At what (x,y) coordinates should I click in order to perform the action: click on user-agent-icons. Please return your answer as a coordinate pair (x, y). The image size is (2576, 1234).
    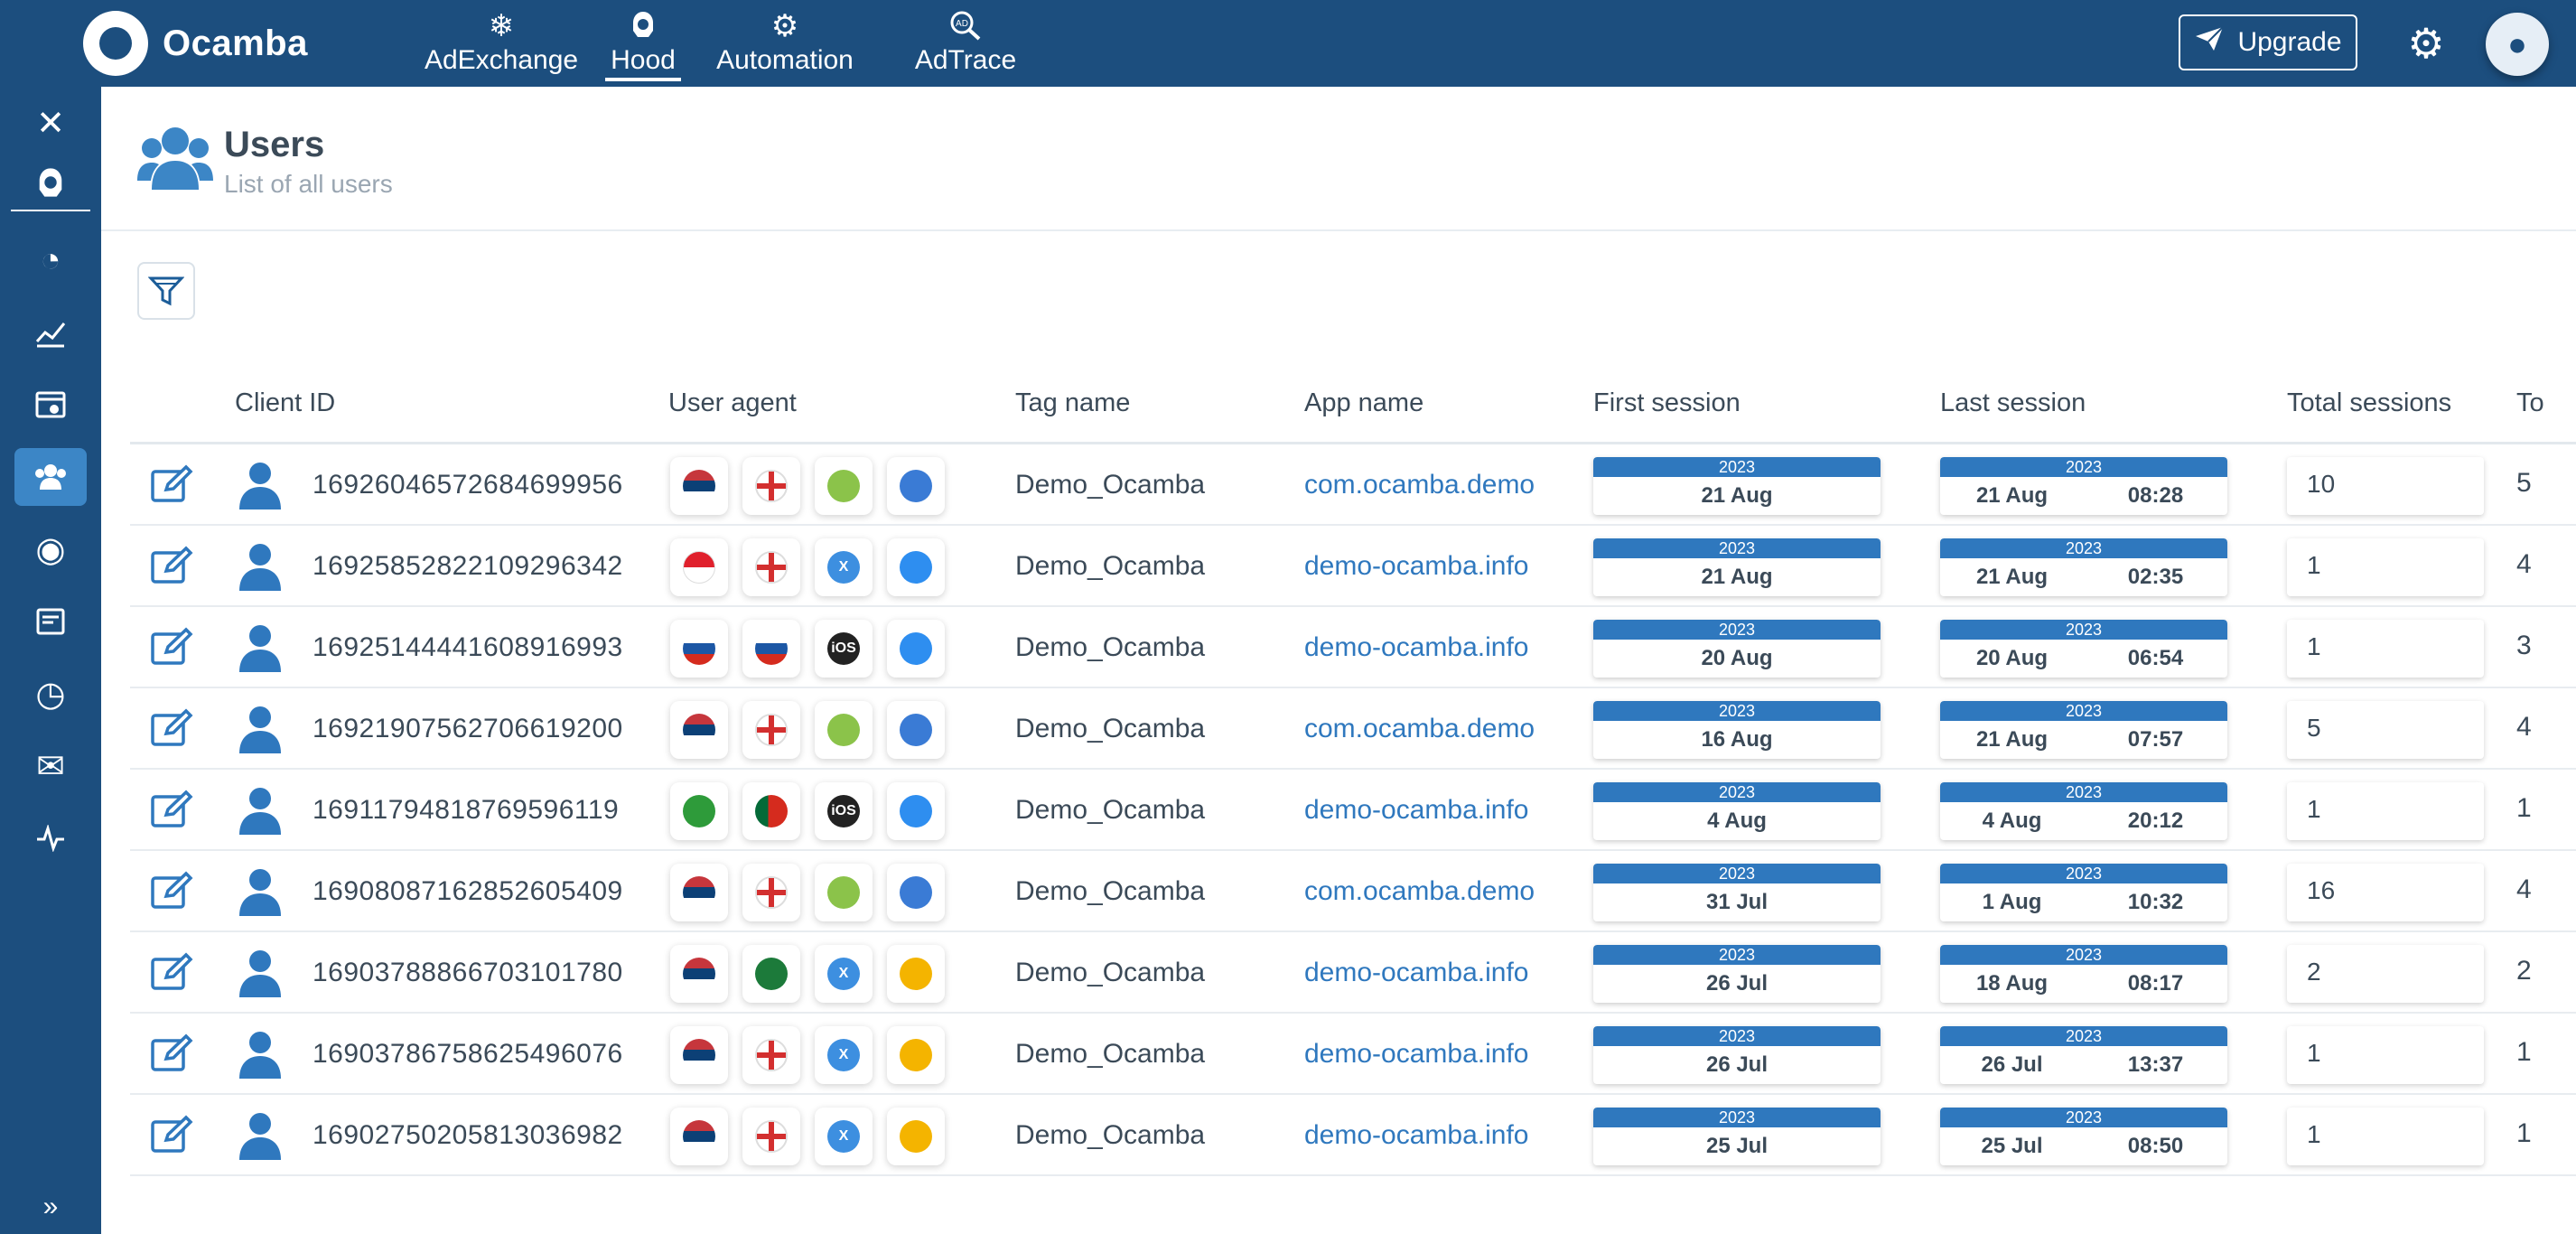
    Looking at the image, I should click on (807, 893).